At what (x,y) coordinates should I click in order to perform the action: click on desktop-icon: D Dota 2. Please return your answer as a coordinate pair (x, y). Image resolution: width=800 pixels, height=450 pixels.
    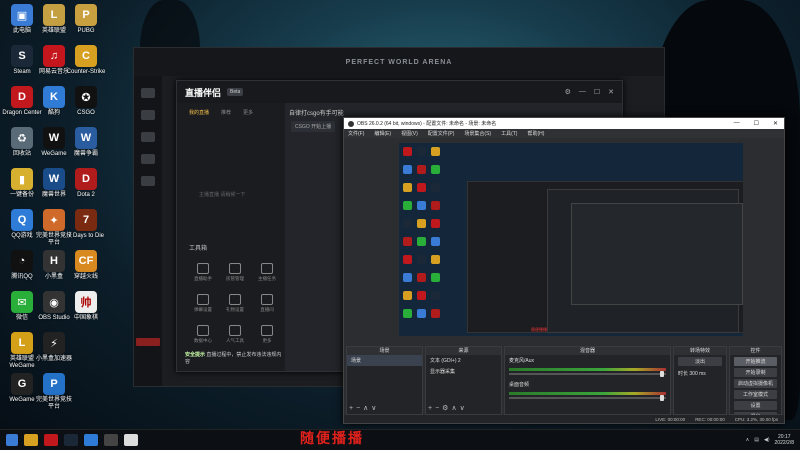
    Looking at the image, I should click on (86, 183).